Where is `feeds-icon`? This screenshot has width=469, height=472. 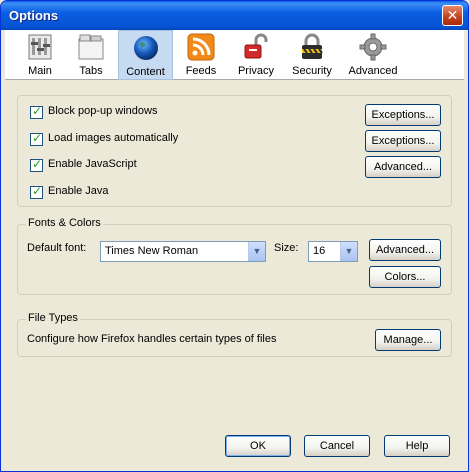
feeds-icon is located at coordinates (201, 47).